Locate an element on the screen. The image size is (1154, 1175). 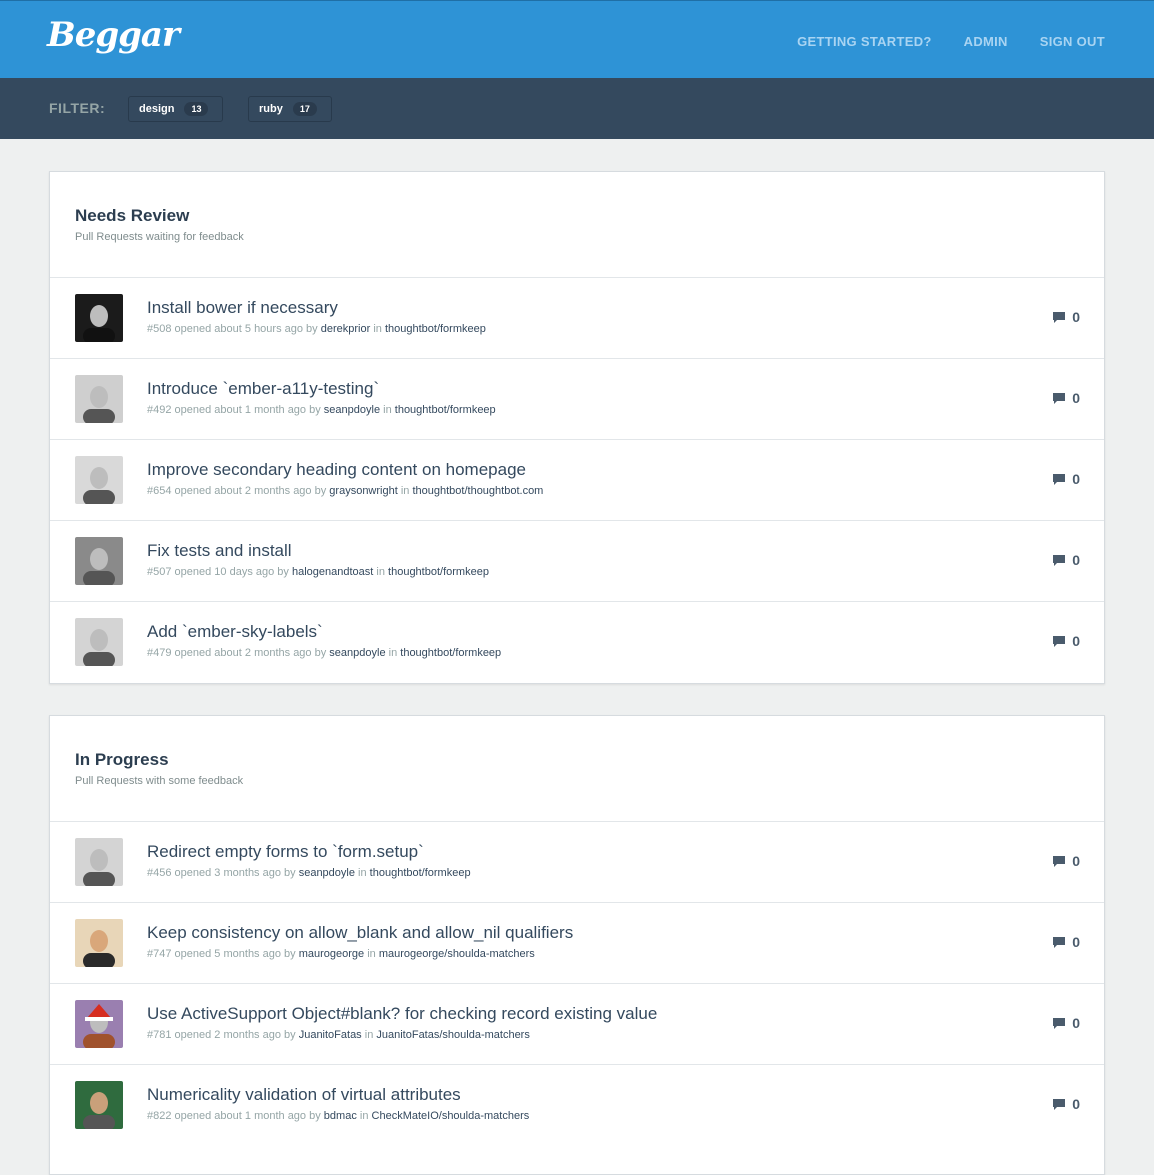
opened-text: opened about 2 months ago by is located at coordinates (250, 653).